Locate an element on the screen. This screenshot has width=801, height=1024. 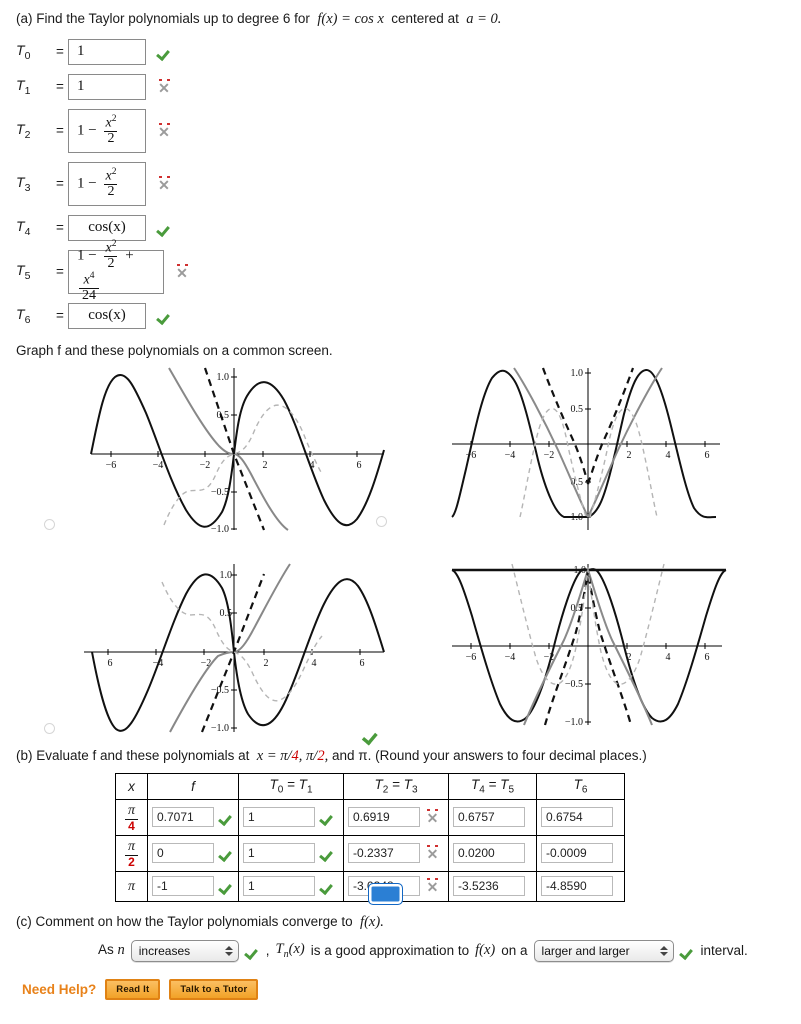
svg-text: 0.5 is located at coordinates (577, 409).